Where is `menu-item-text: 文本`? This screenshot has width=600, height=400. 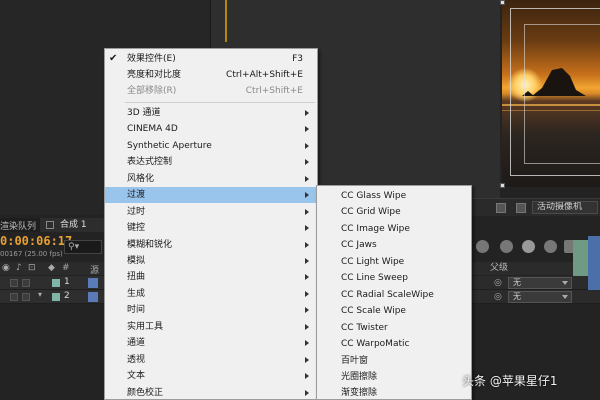 menu-item-text: 文本 is located at coordinates (211, 376).